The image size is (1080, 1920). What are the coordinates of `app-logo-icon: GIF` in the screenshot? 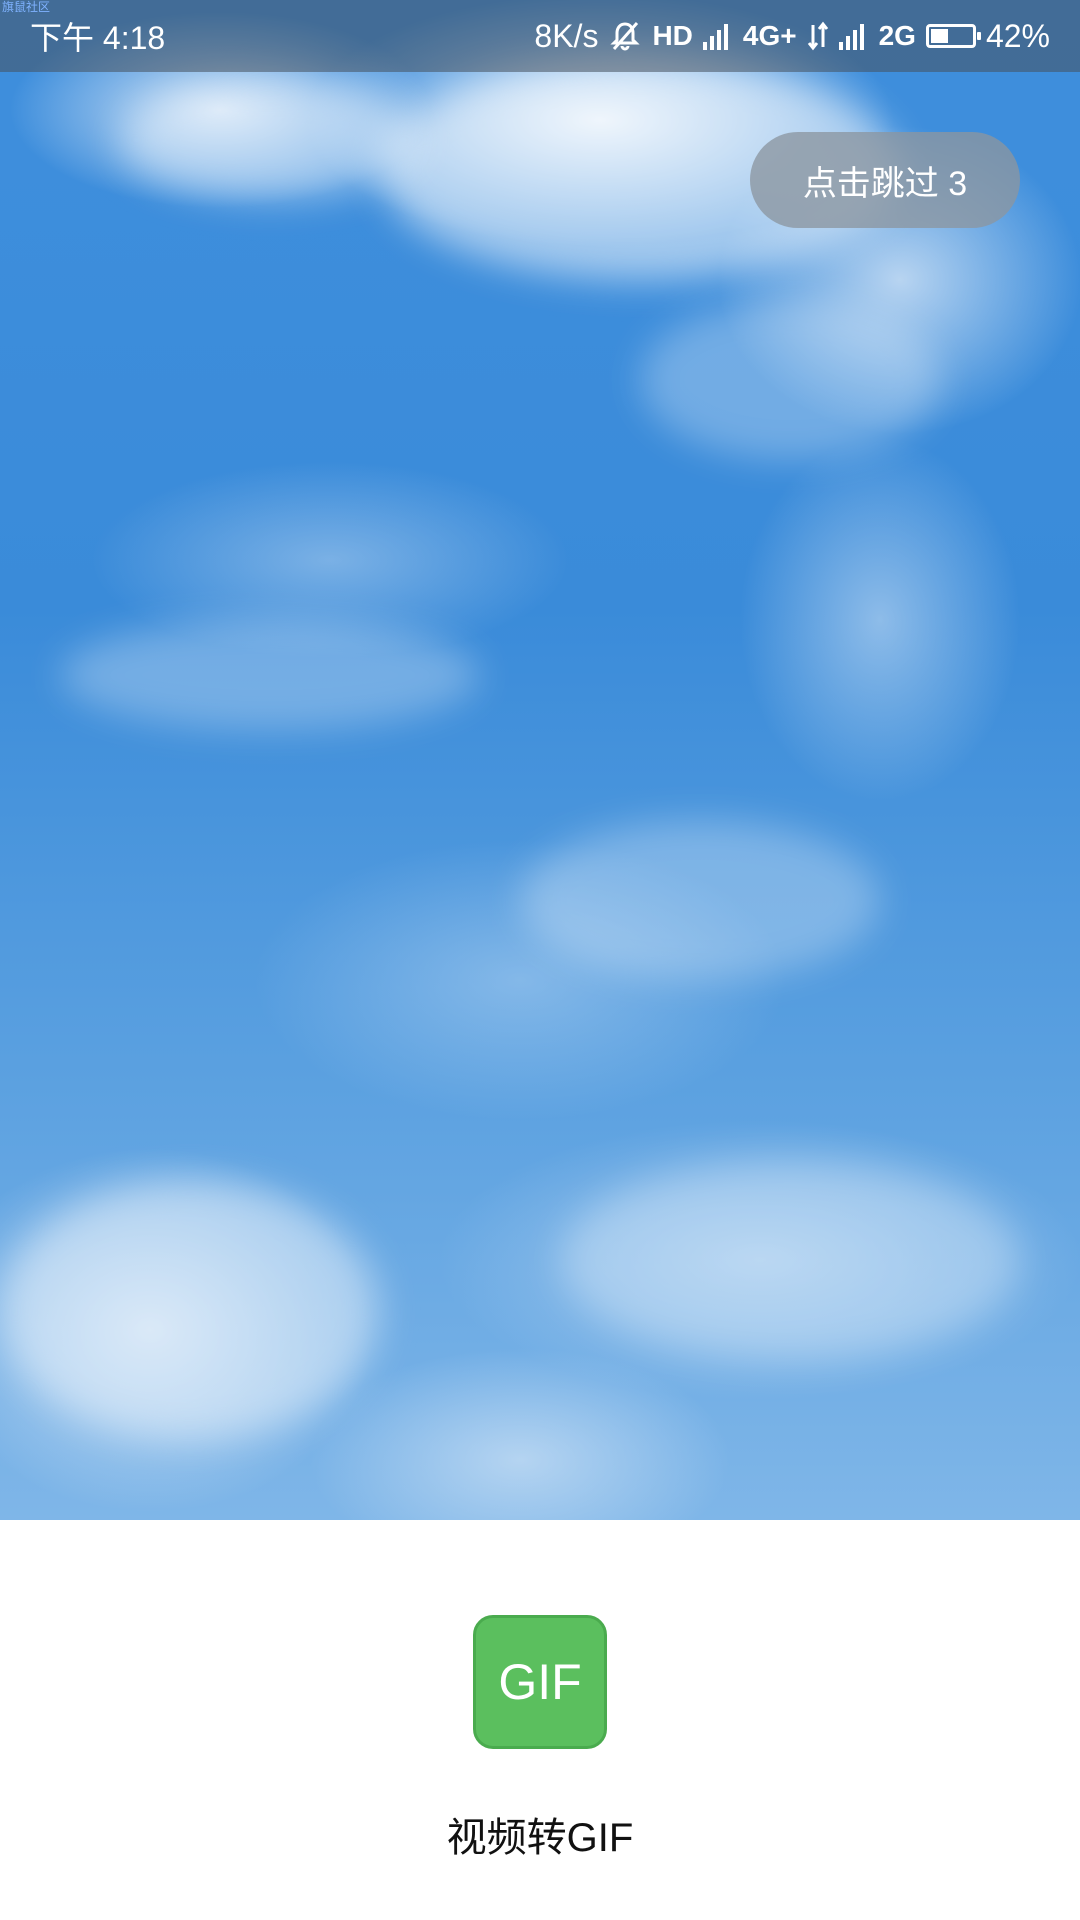 It's located at (540, 1682).